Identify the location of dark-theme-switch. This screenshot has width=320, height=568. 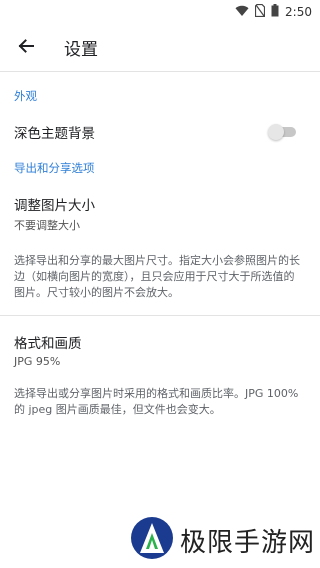
(283, 132).